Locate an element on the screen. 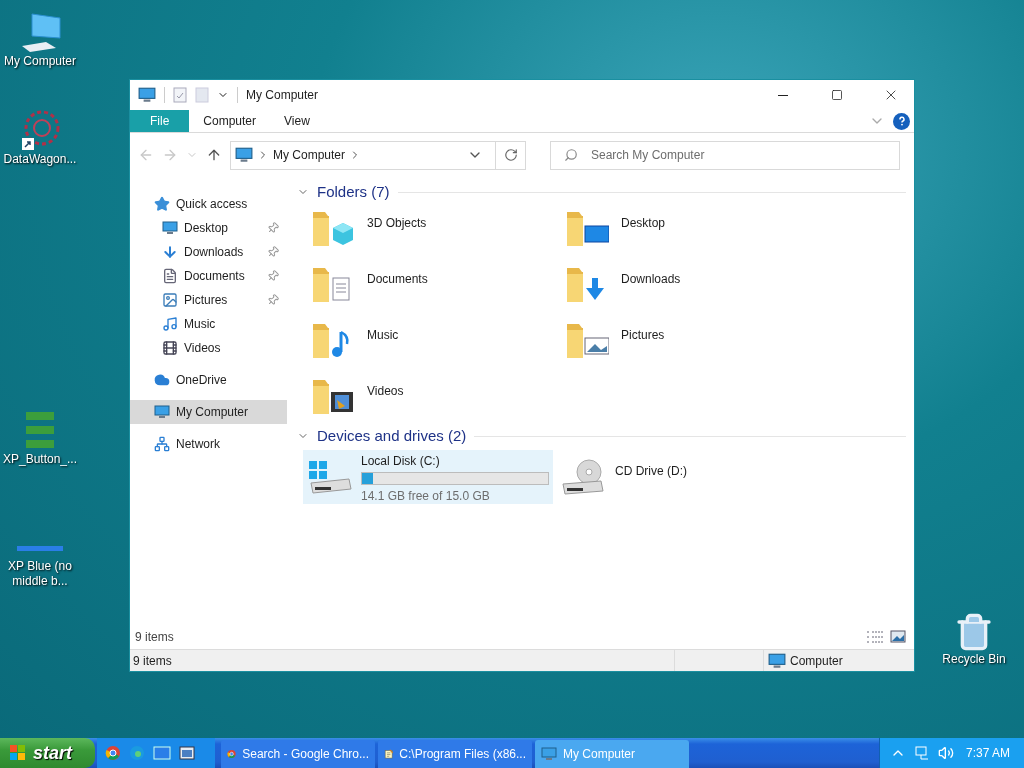  sidebar-label: Music is located at coordinates (200, 324).